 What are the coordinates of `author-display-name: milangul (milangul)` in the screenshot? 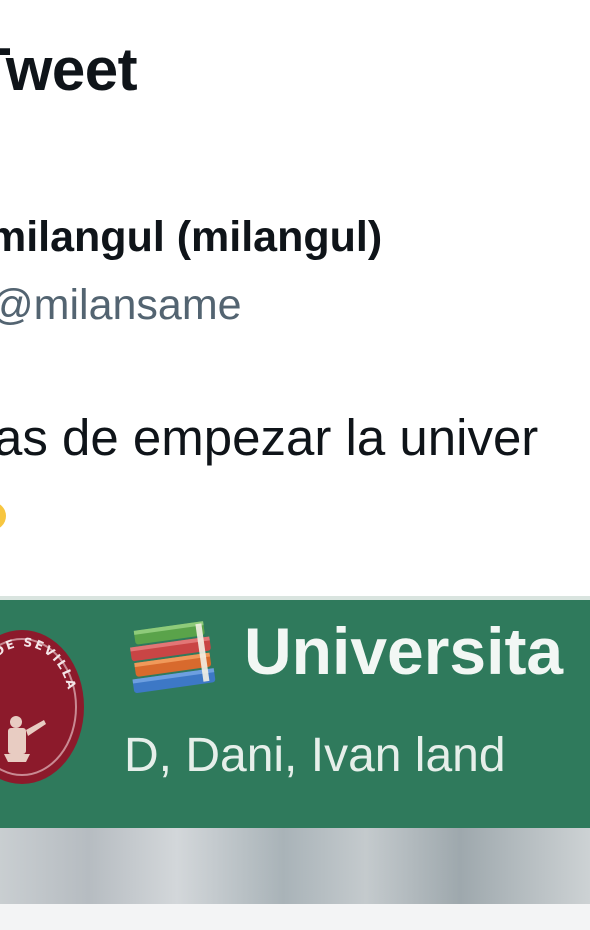 It's located at (191, 237).